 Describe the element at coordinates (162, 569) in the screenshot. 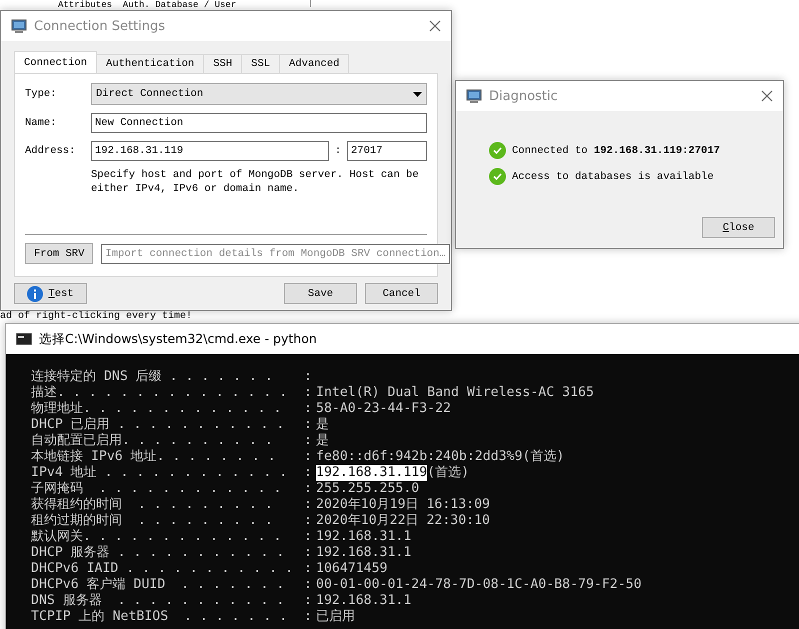

I see `console-label: DHCPv6 IAID . . . . . . . . . . .` at that location.